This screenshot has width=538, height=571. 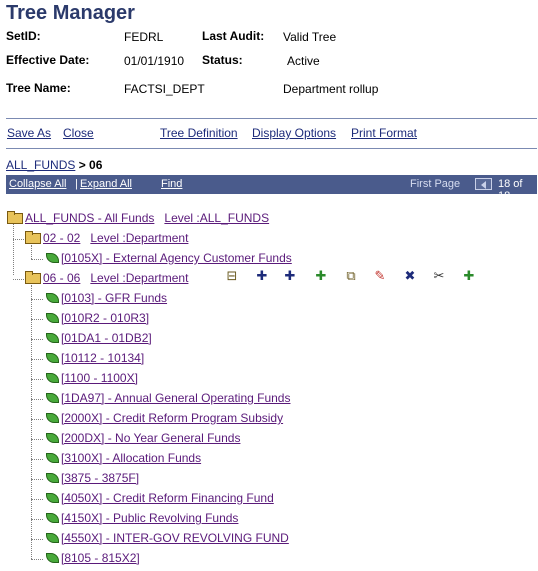 I want to click on tree-description: Department rollup, so click(x=331, y=89).